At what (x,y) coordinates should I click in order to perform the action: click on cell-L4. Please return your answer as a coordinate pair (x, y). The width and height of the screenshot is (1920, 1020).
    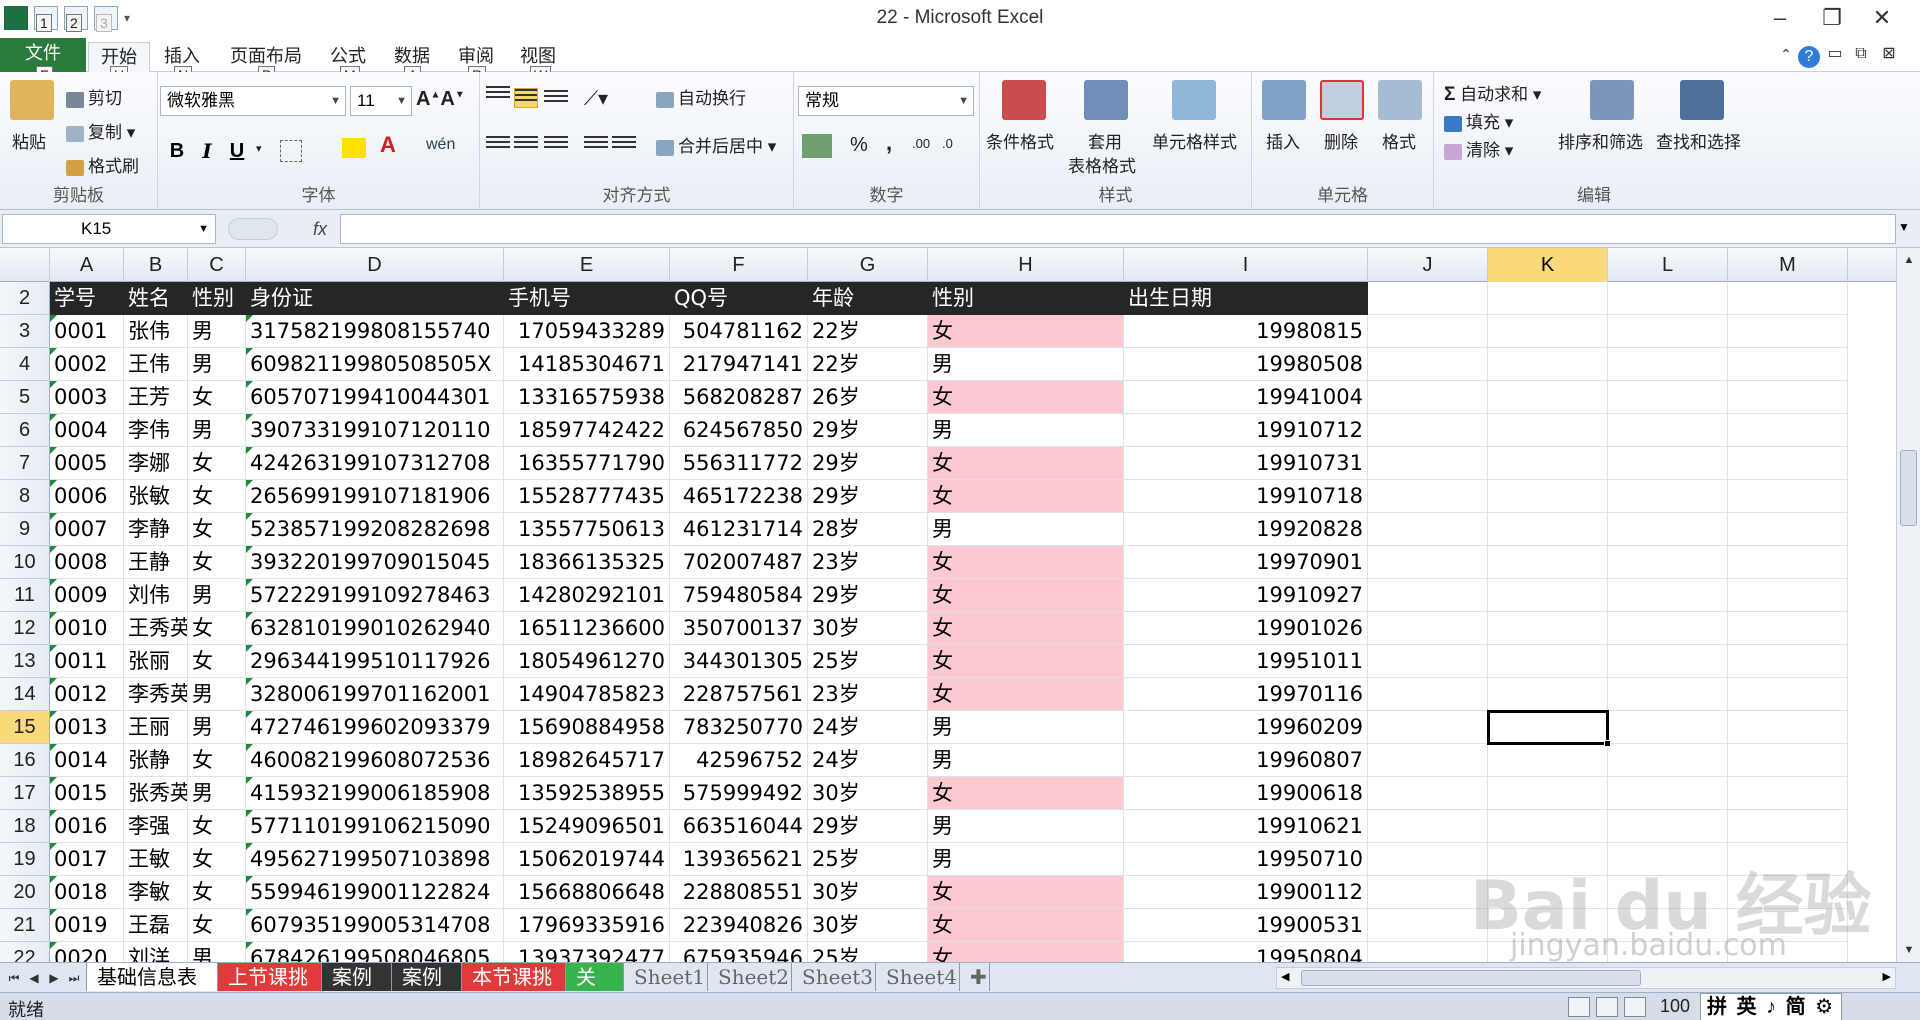
    Looking at the image, I should click on (1668, 364).